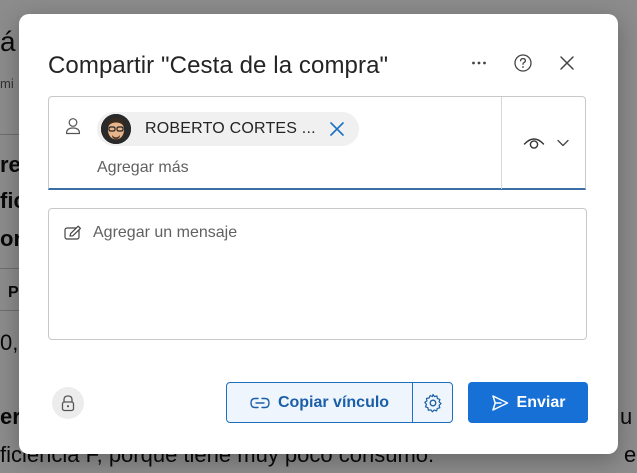  Describe the element at coordinates (72, 232) in the screenshot. I see `edit-message-icon` at that location.